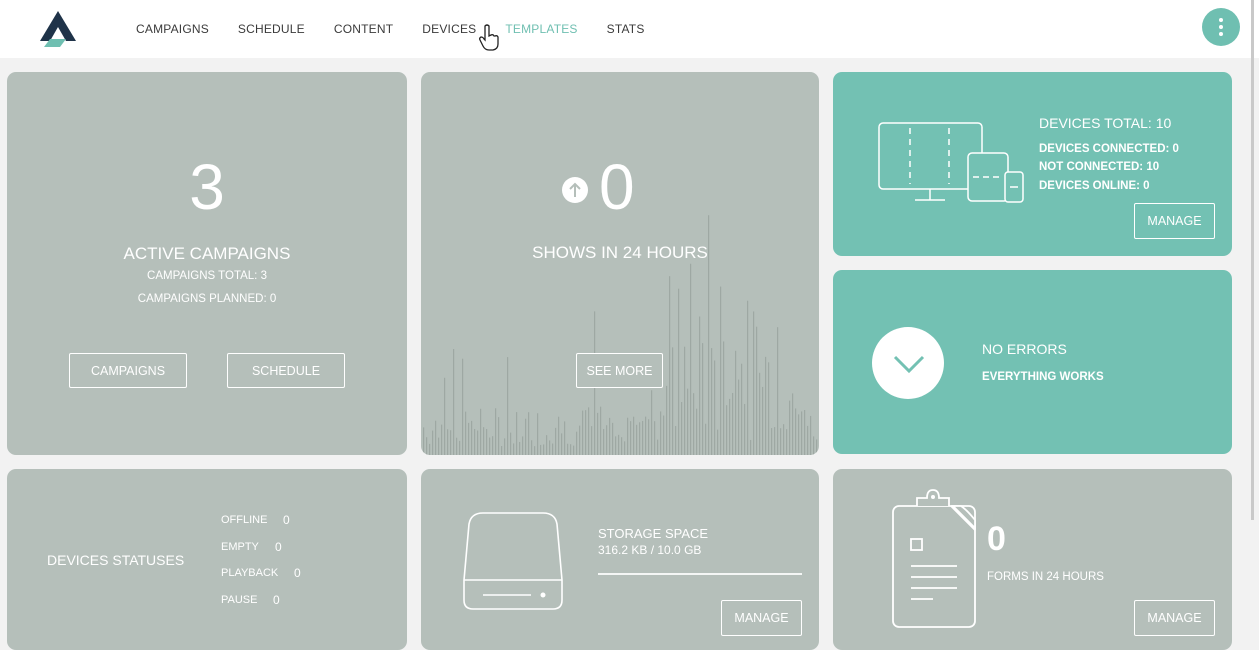  I want to click on devices-online: DEVICES ONLINE: 0, so click(1094, 186).